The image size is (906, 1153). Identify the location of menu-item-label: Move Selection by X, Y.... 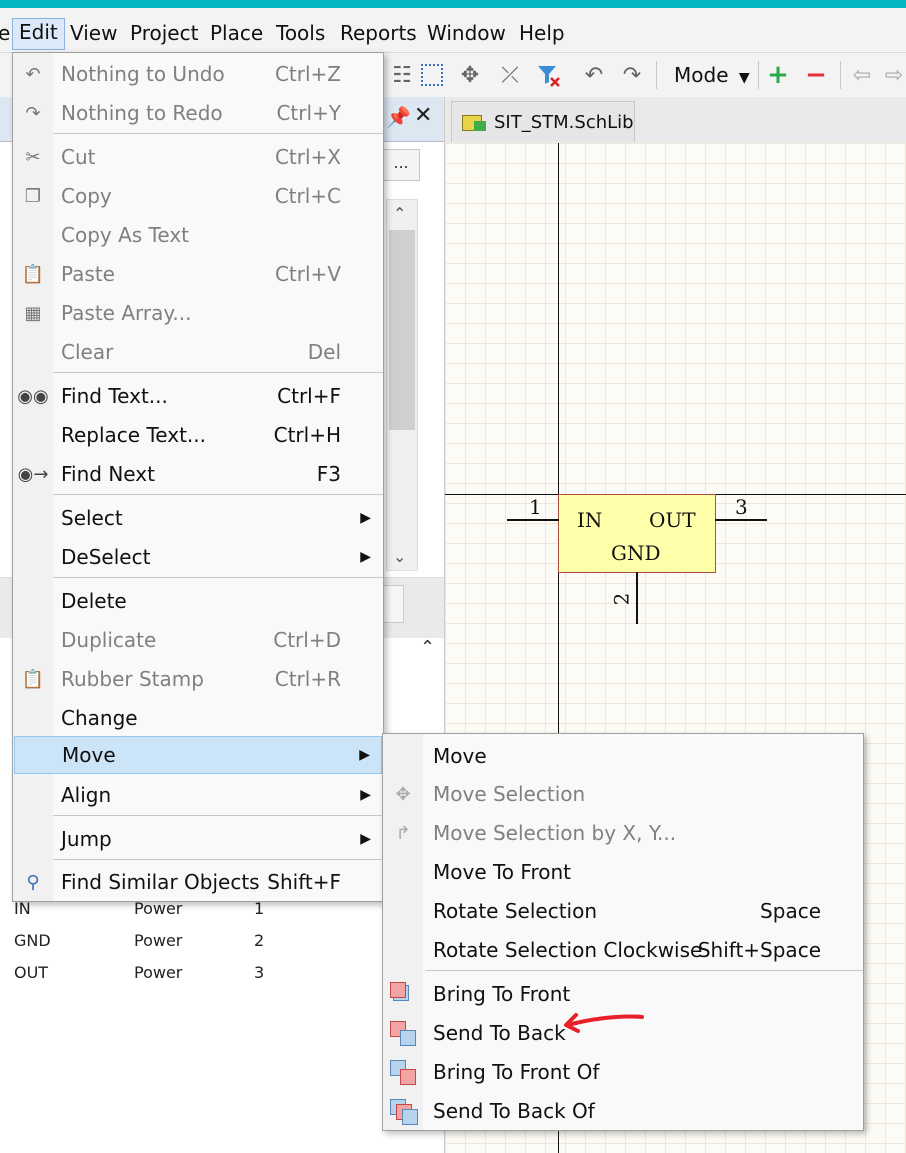
(555, 833).